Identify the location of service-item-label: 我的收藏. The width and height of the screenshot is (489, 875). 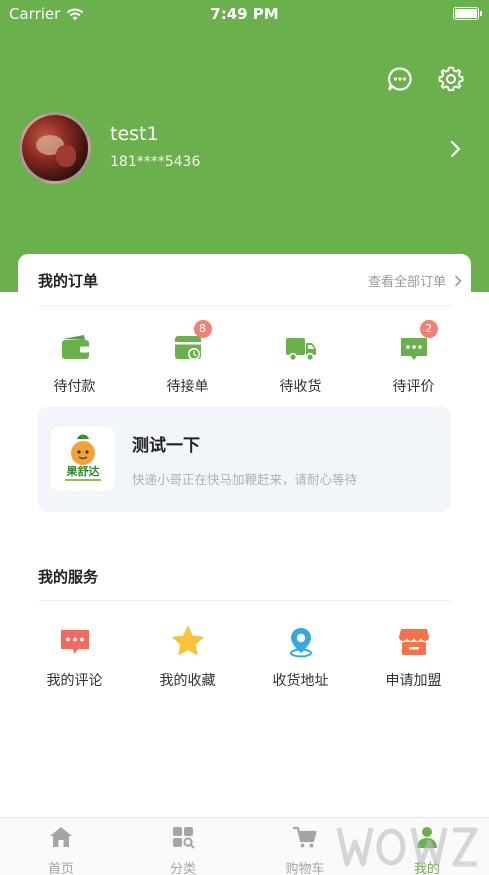
(187, 681).